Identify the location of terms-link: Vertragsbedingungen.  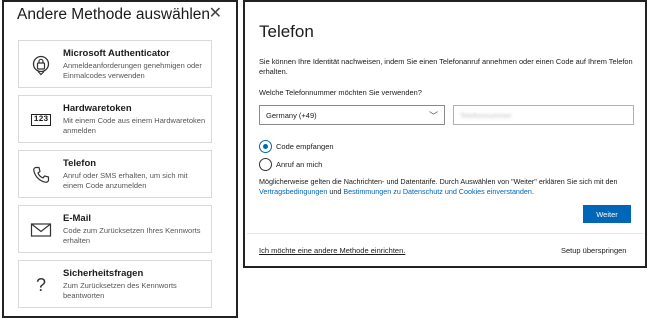
(293, 191).